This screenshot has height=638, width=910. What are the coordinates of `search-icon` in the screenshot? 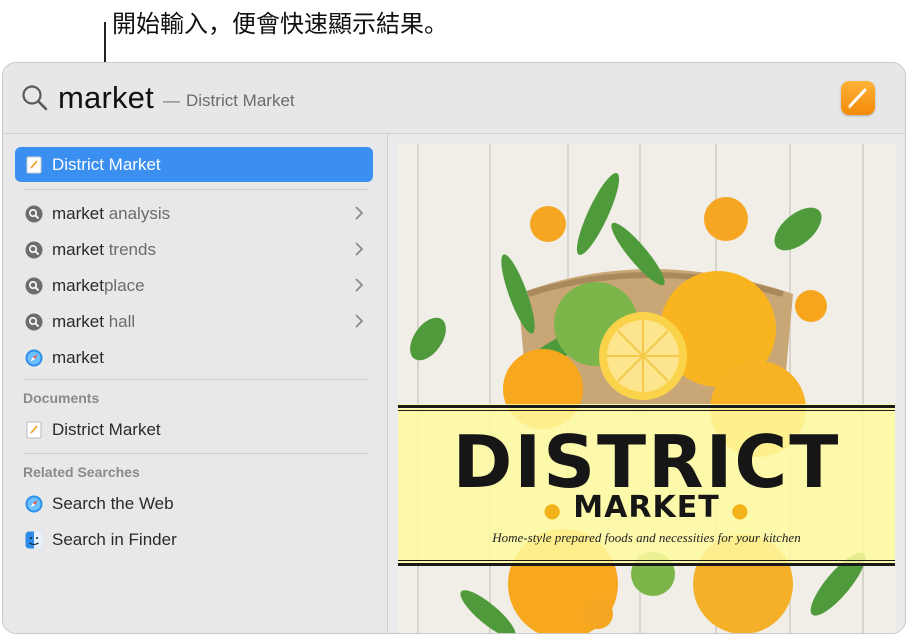 It's located at (35, 98).